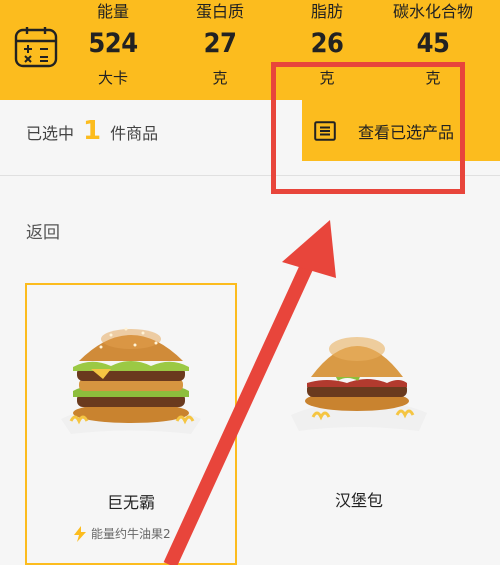  Describe the element at coordinates (433, 43) in the screenshot. I see `stat-value: 45` at that location.